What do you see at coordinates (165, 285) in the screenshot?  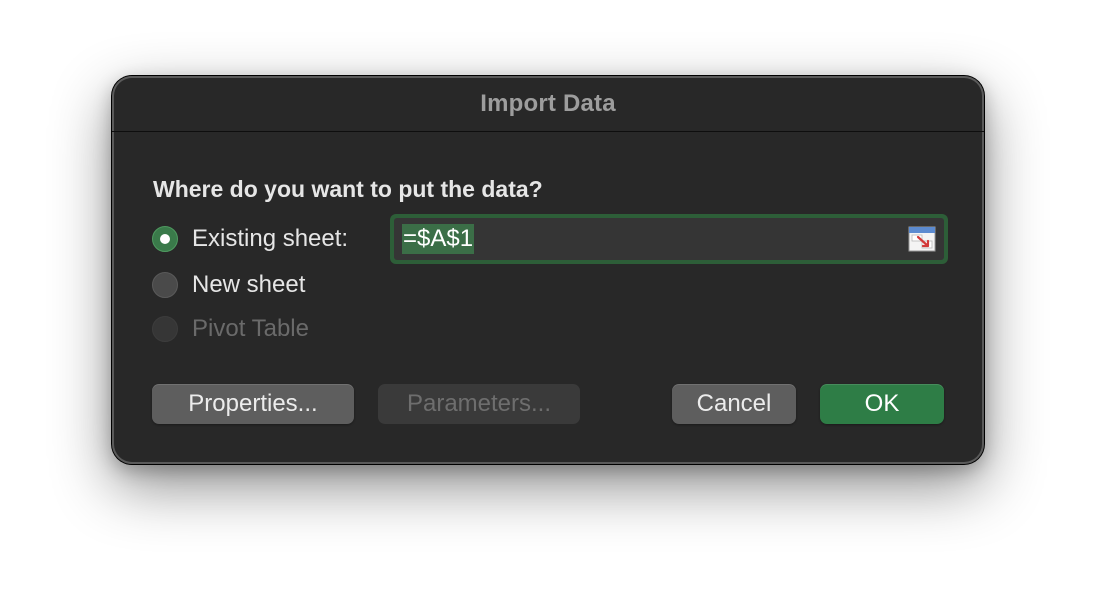 I see `new-sheet-radio` at bounding box center [165, 285].